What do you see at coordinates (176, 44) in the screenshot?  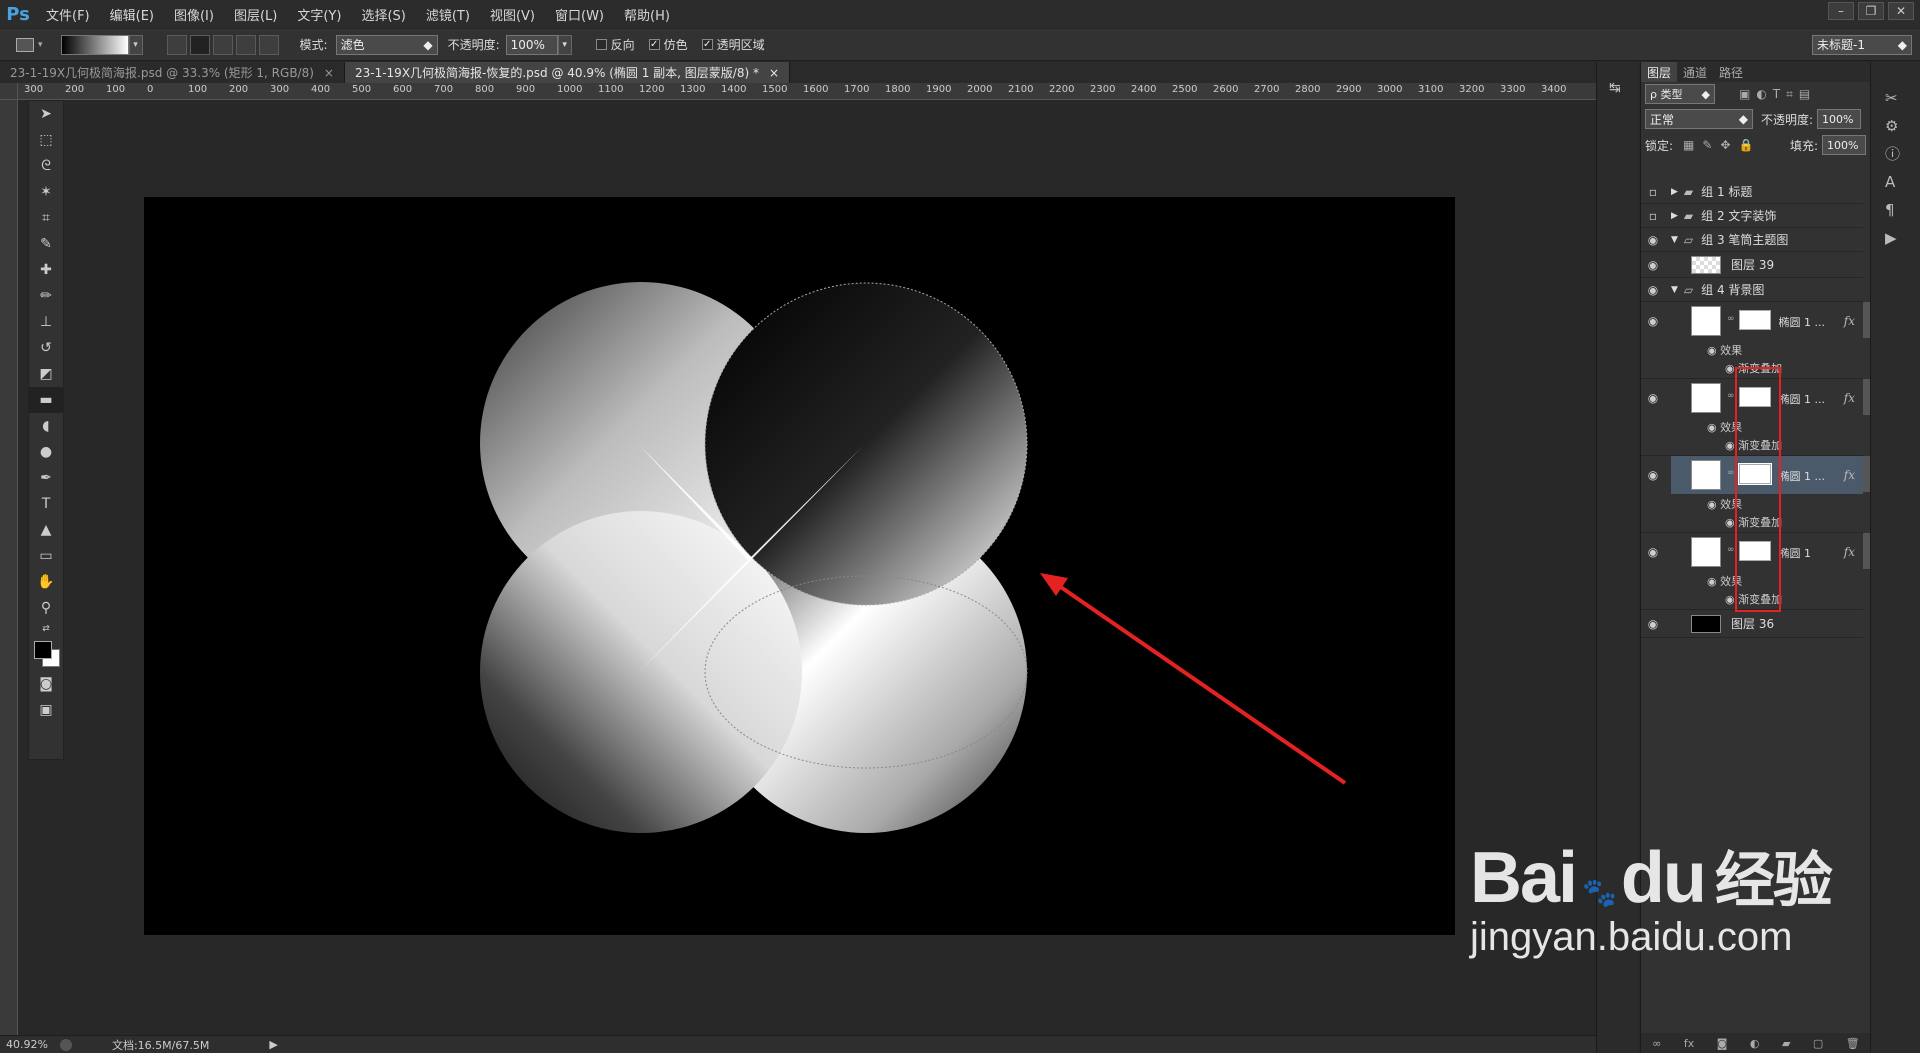 I see `linear-gradient-icon` at bounding box center [176, 44].